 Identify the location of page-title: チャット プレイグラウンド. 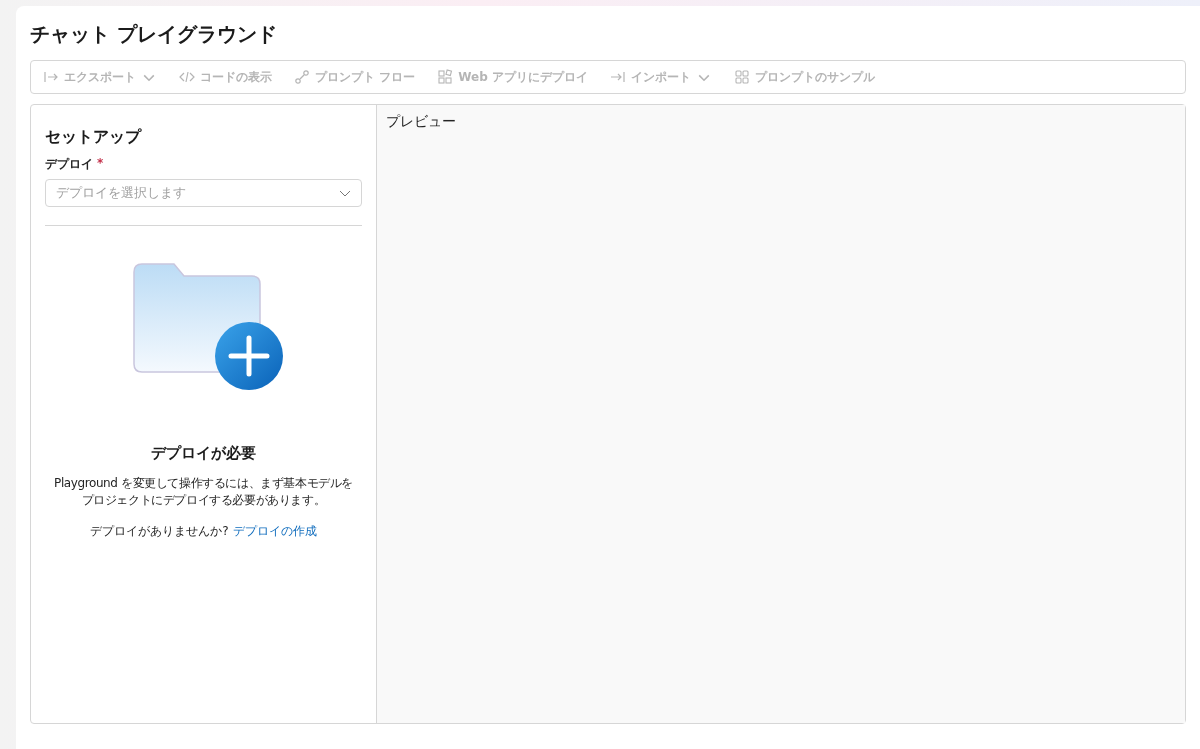
(154, 34).